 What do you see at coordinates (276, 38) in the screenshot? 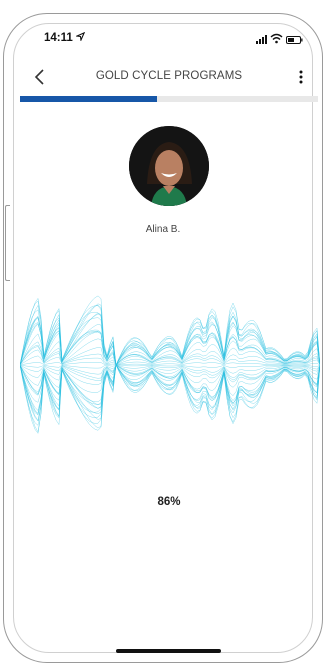
I see `wifi-icon` at bounding box center [276, 38].